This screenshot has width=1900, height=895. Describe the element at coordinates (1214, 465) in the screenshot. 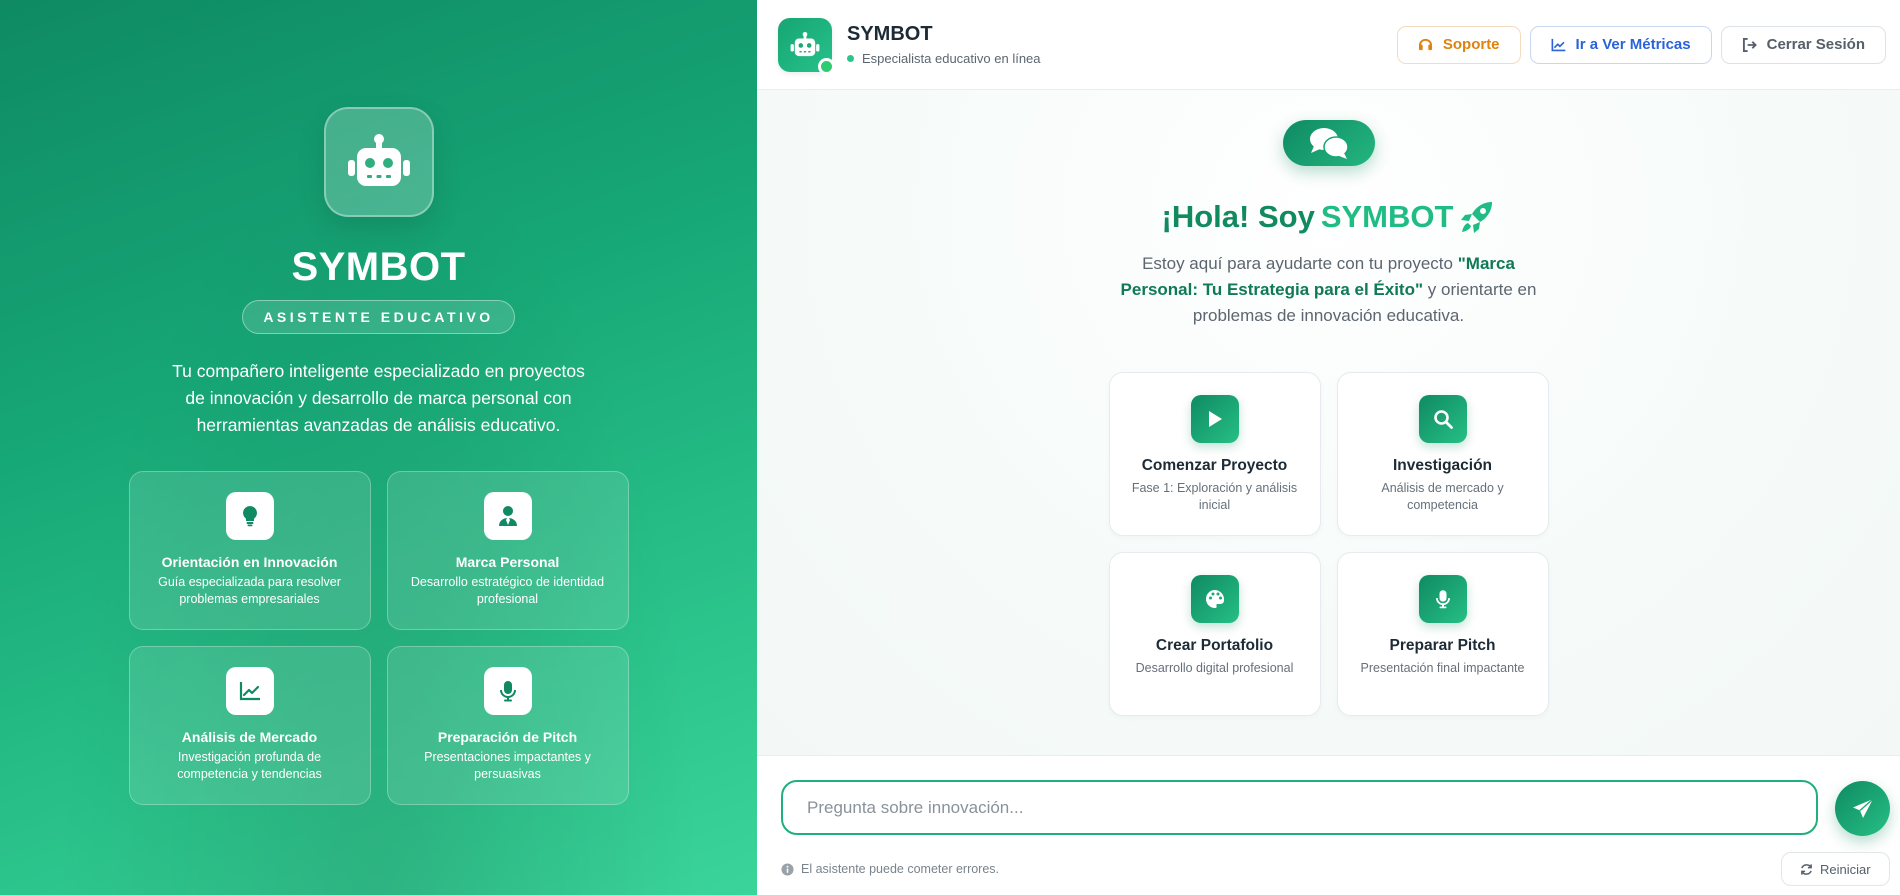

I see `quick-action-title: Comenzar Proyecto` at that location.